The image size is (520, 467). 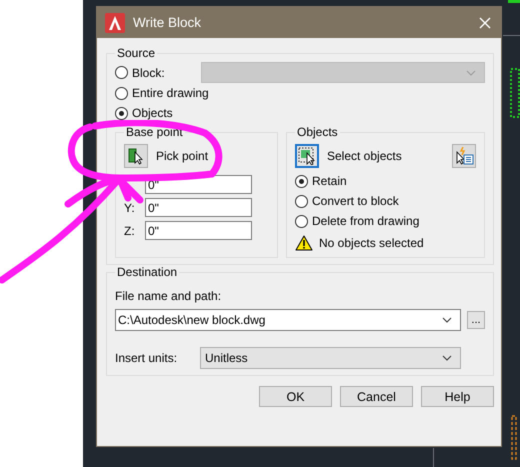 I want to click on cursor-list-icon, so click(x=464, y=156).